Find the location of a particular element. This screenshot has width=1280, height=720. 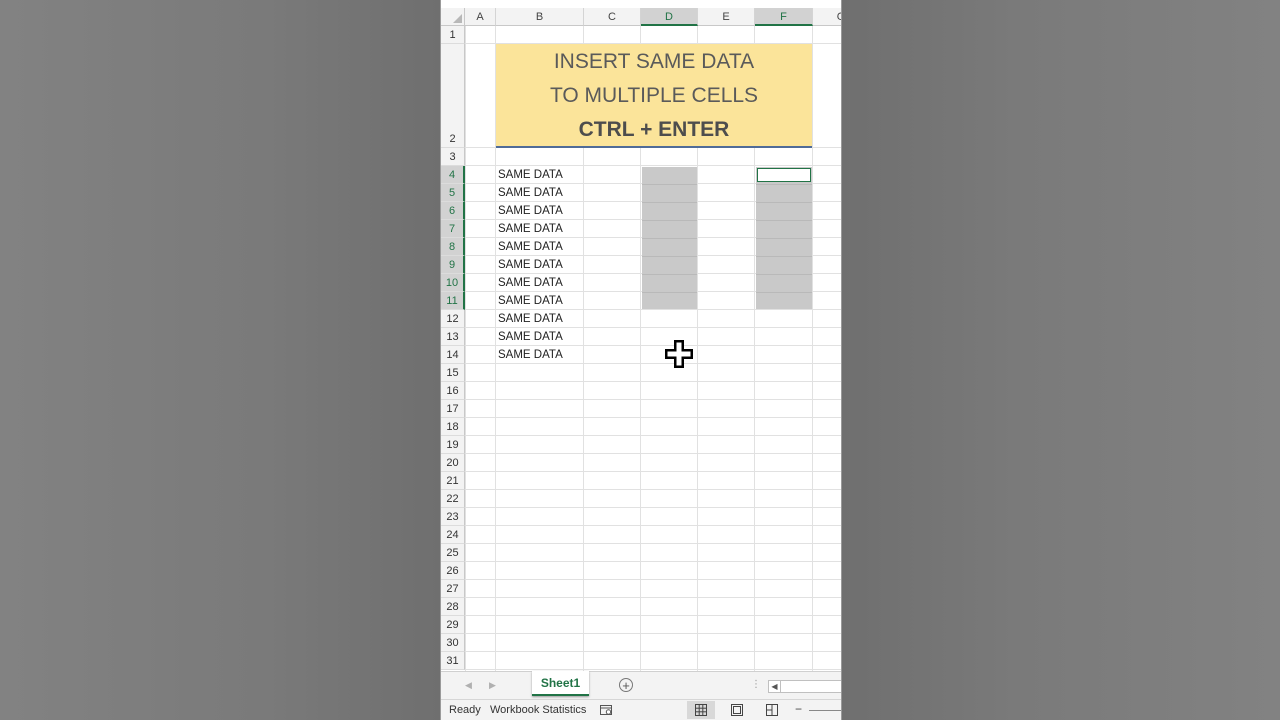

row-number: 31 is located at coordinates (452, 661).